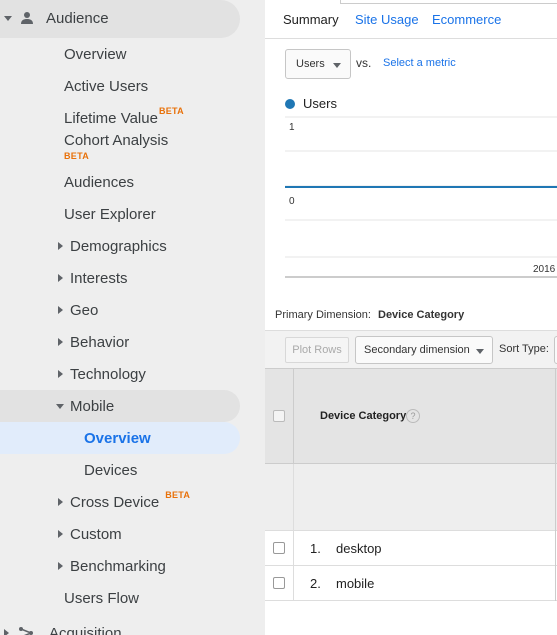 This screenshot has height=635, width=557. I want to click on sidebar-section-audience: Audience, so click(56, 18).